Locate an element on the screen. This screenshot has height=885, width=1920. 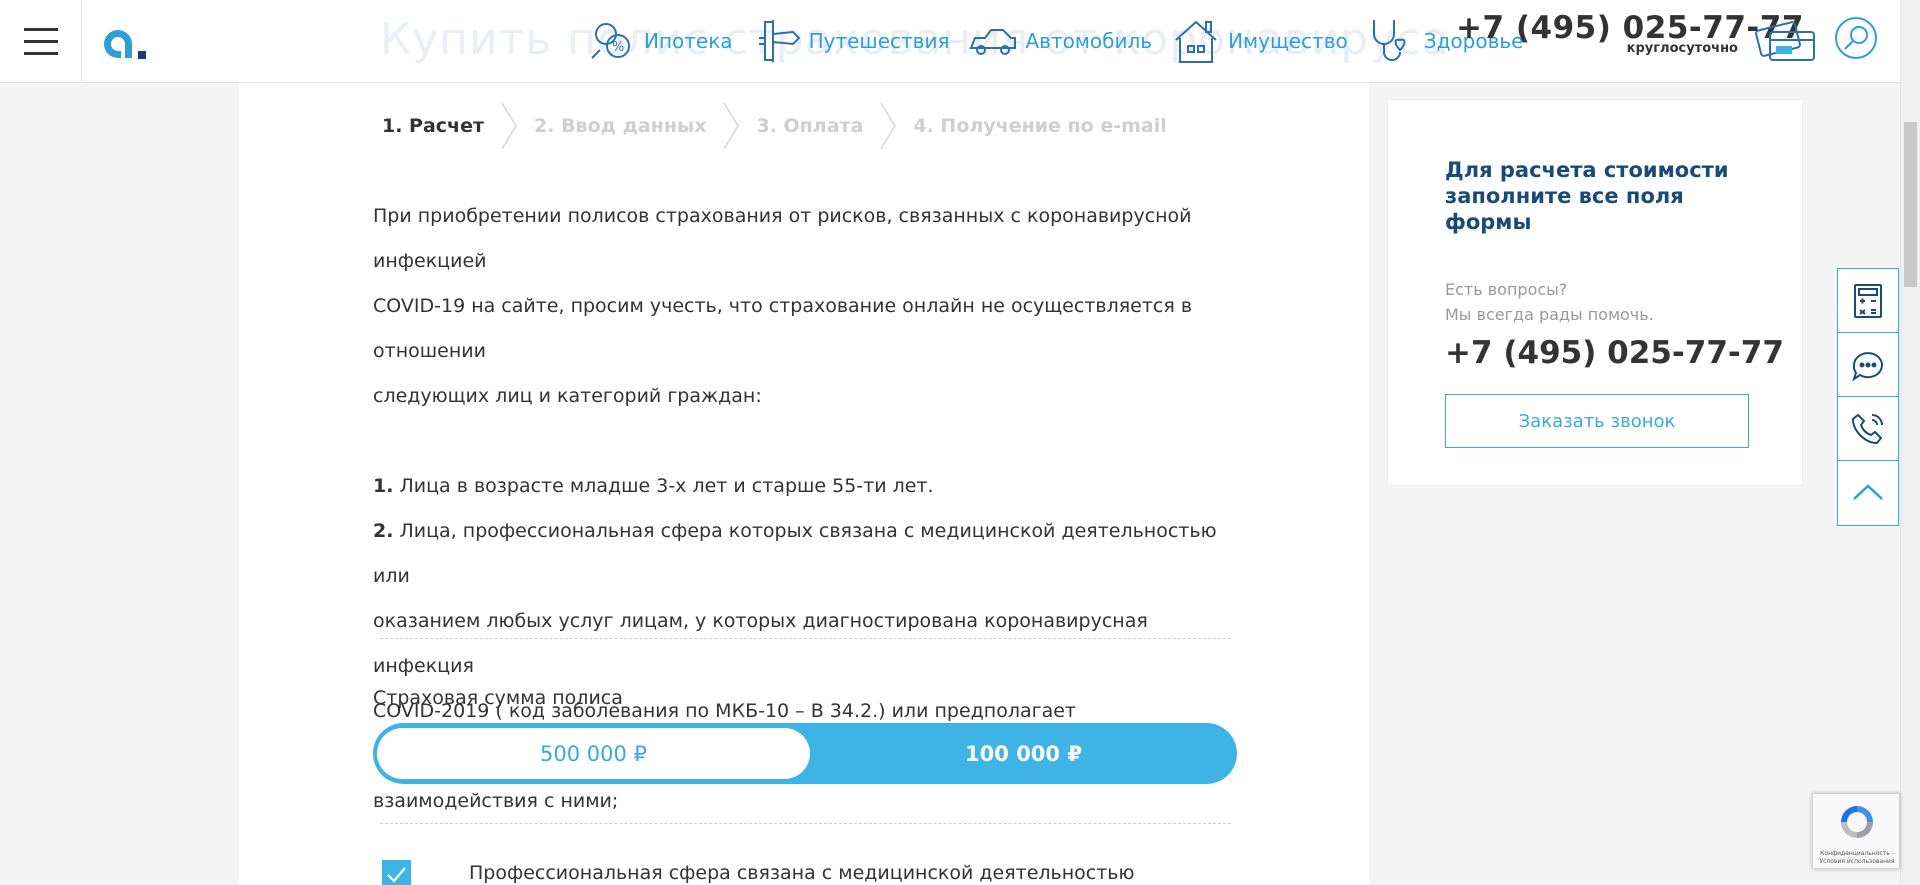
calculator-button is located at coordinates (1868, 301).